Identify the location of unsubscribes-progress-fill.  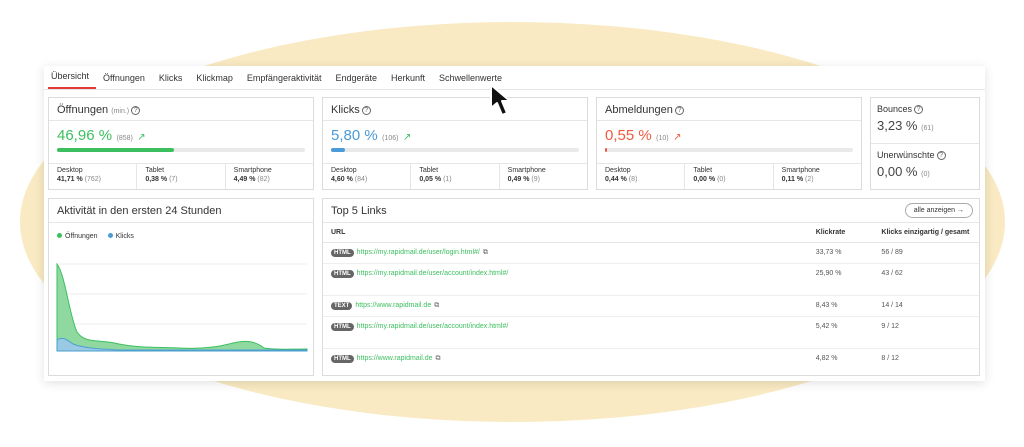
(606, 150).